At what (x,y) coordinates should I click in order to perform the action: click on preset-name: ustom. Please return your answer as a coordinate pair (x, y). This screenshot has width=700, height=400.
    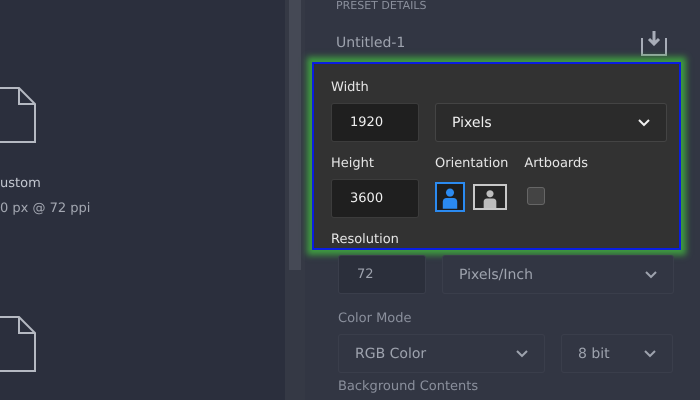
    Looking at the image, I should click on (21, 184).